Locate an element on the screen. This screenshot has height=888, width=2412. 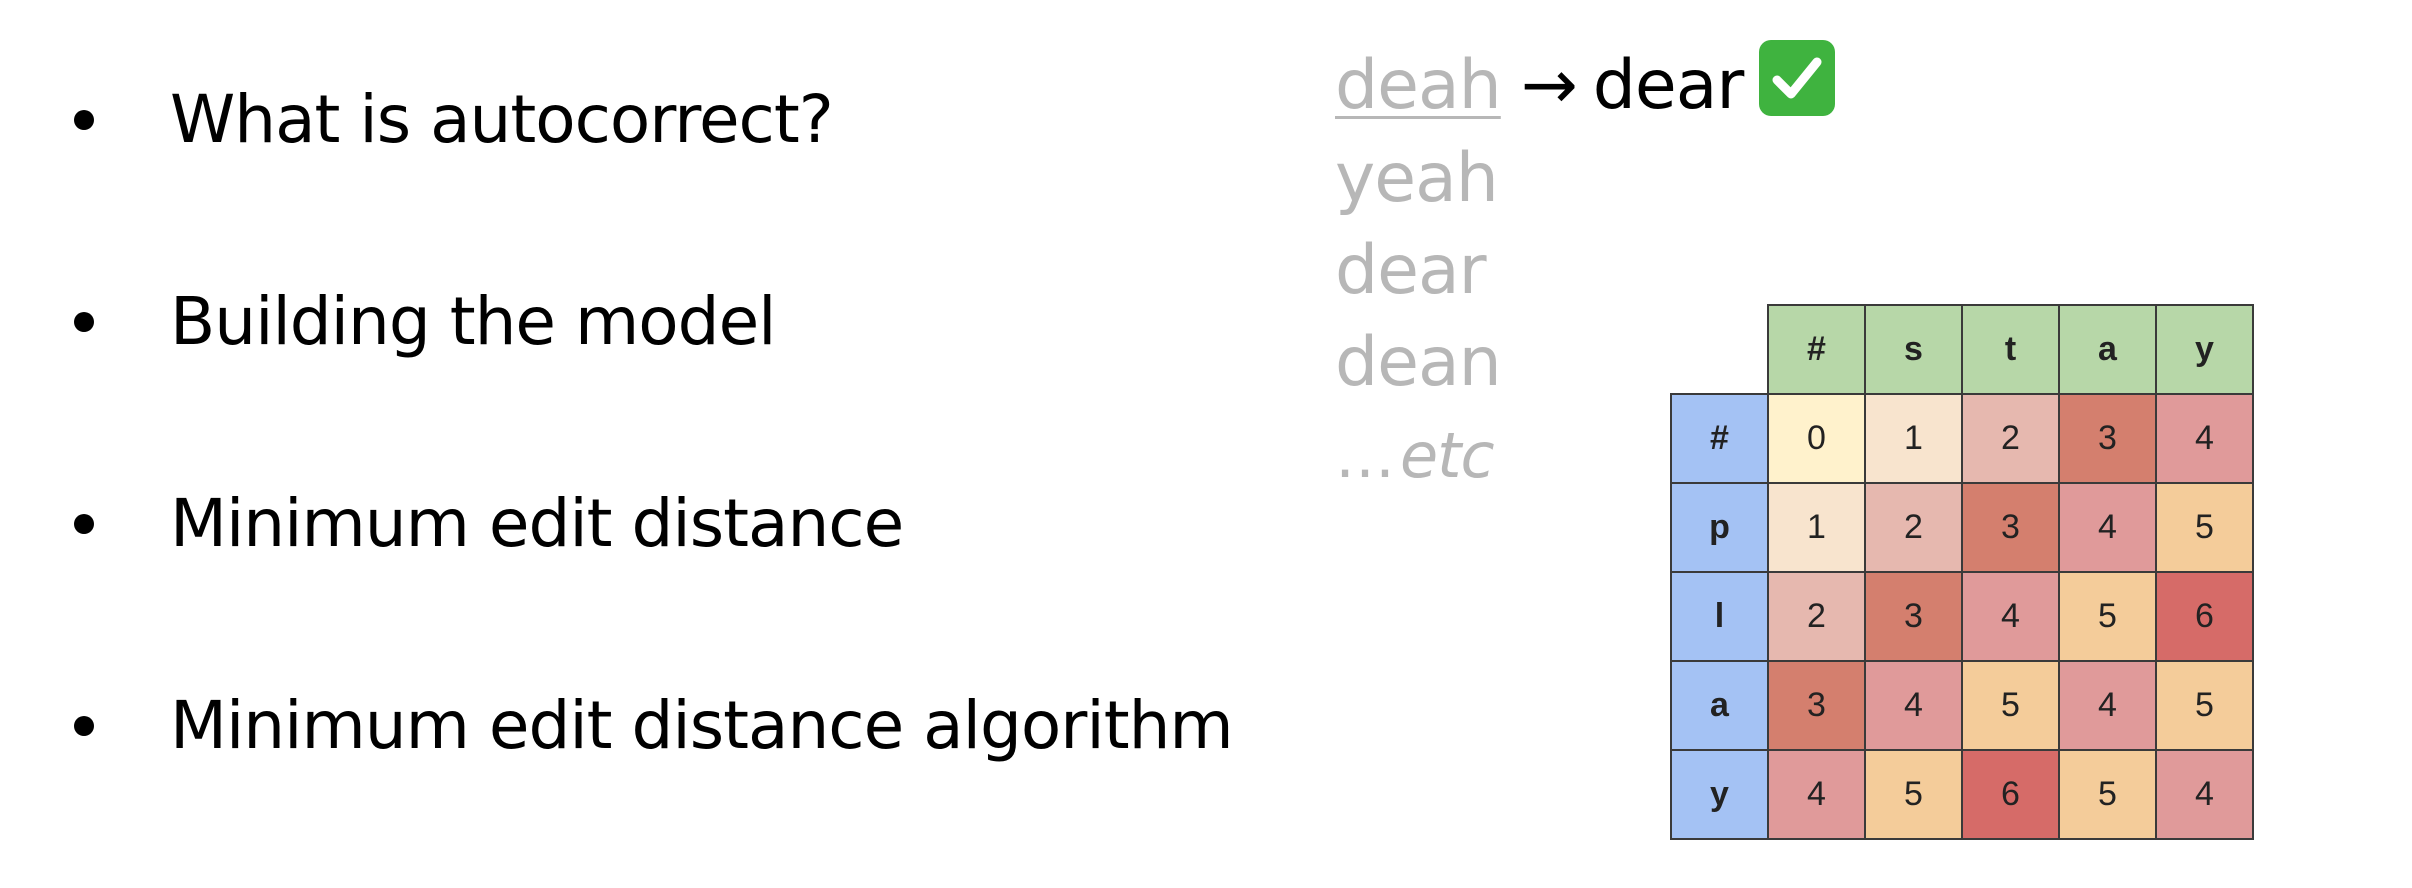
table-header-row: # s t a y is located at coordinates (1962, 349).